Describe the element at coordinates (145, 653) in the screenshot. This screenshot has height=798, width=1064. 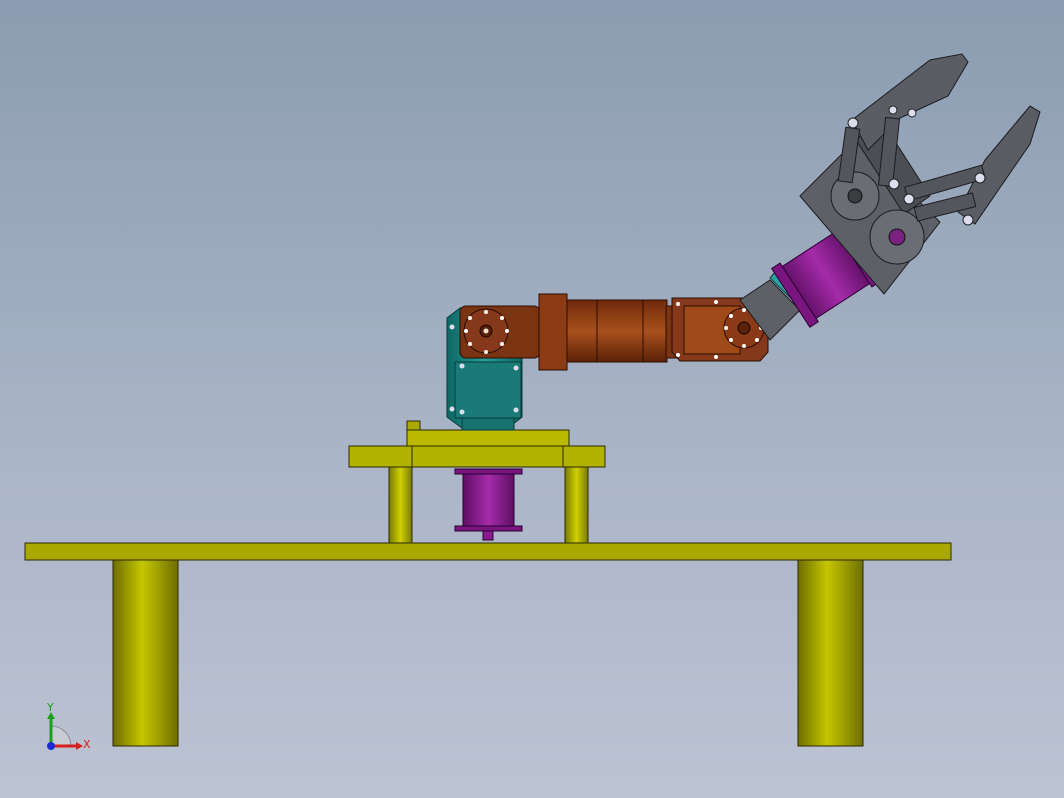
I see `table-leg-left` at that location.